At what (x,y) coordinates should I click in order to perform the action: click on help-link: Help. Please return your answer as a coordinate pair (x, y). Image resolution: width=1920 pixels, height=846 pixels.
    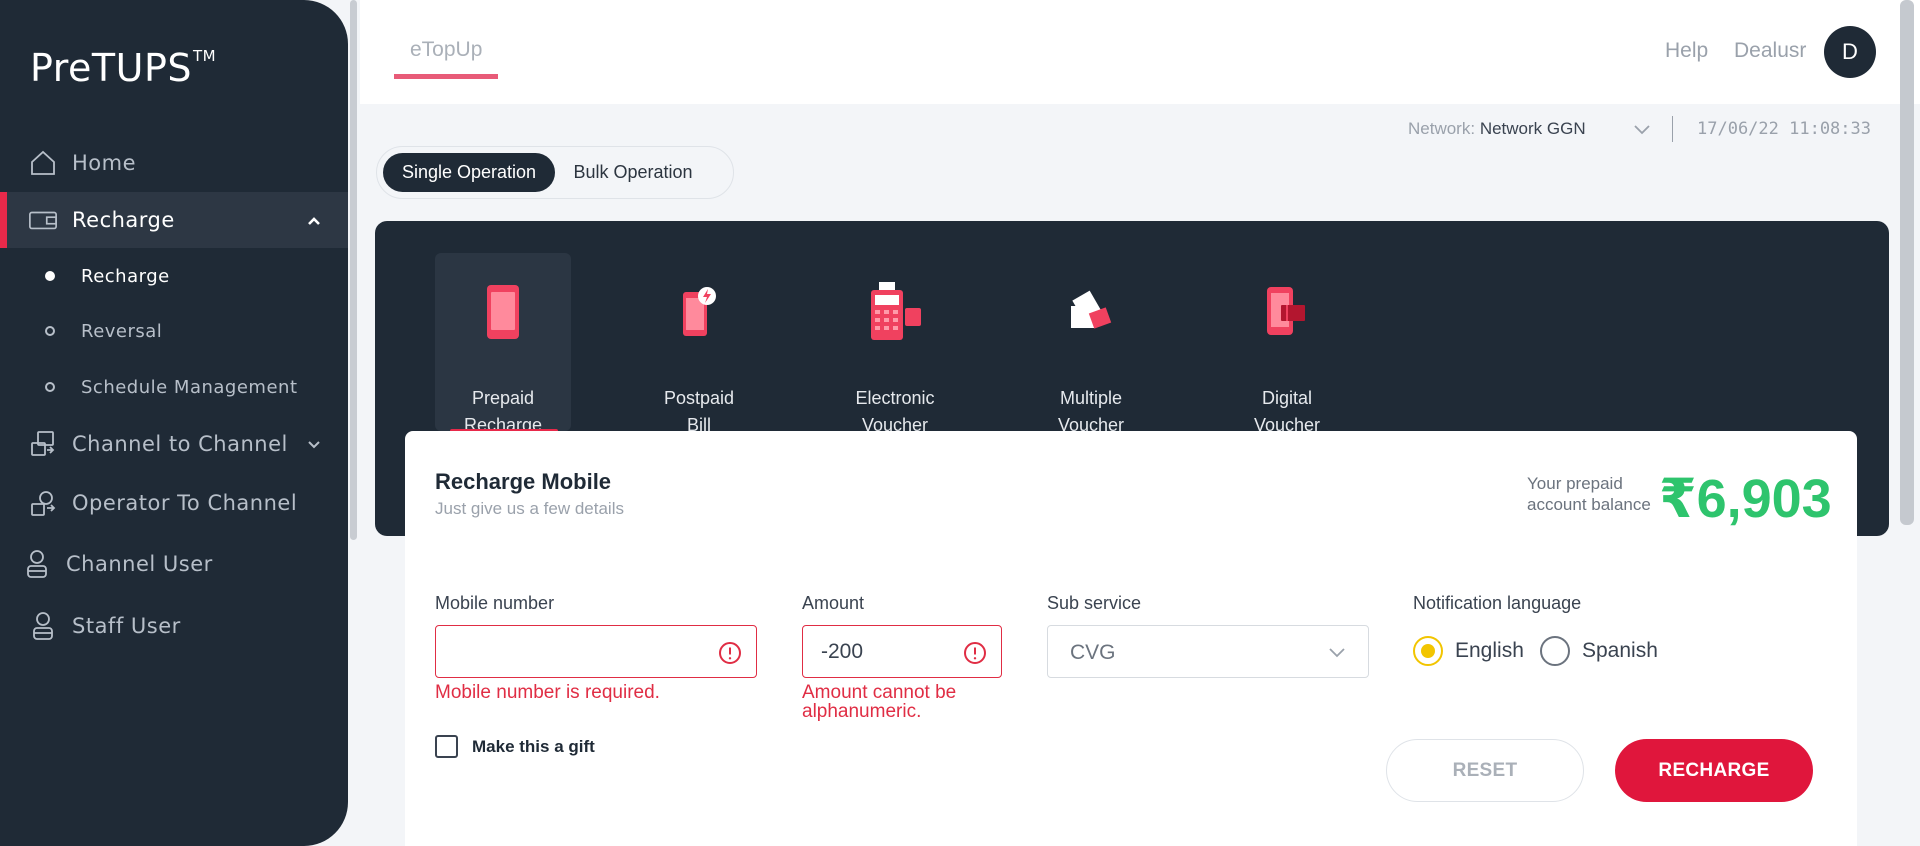
    Looking at the image, I should click on (1686, 51).